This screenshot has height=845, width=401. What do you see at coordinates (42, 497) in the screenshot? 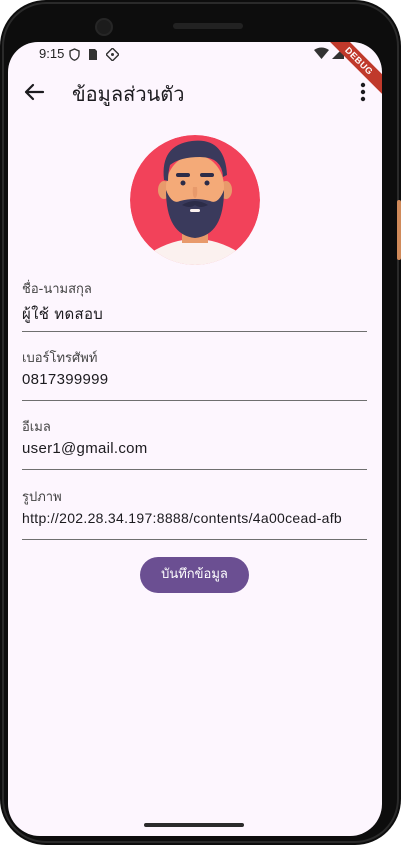
I see `image-url-label: รูปภาพ` at bounding box center [42, 497].